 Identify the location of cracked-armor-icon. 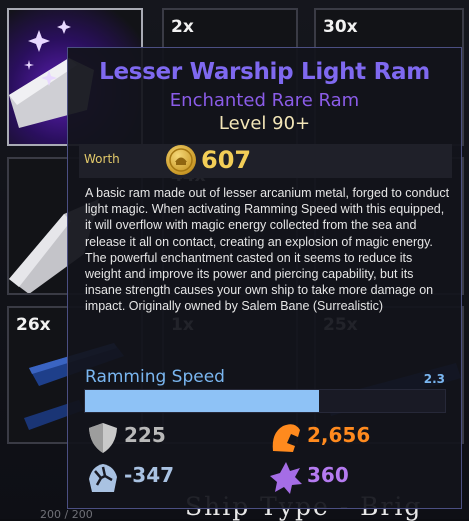
(103, 478).